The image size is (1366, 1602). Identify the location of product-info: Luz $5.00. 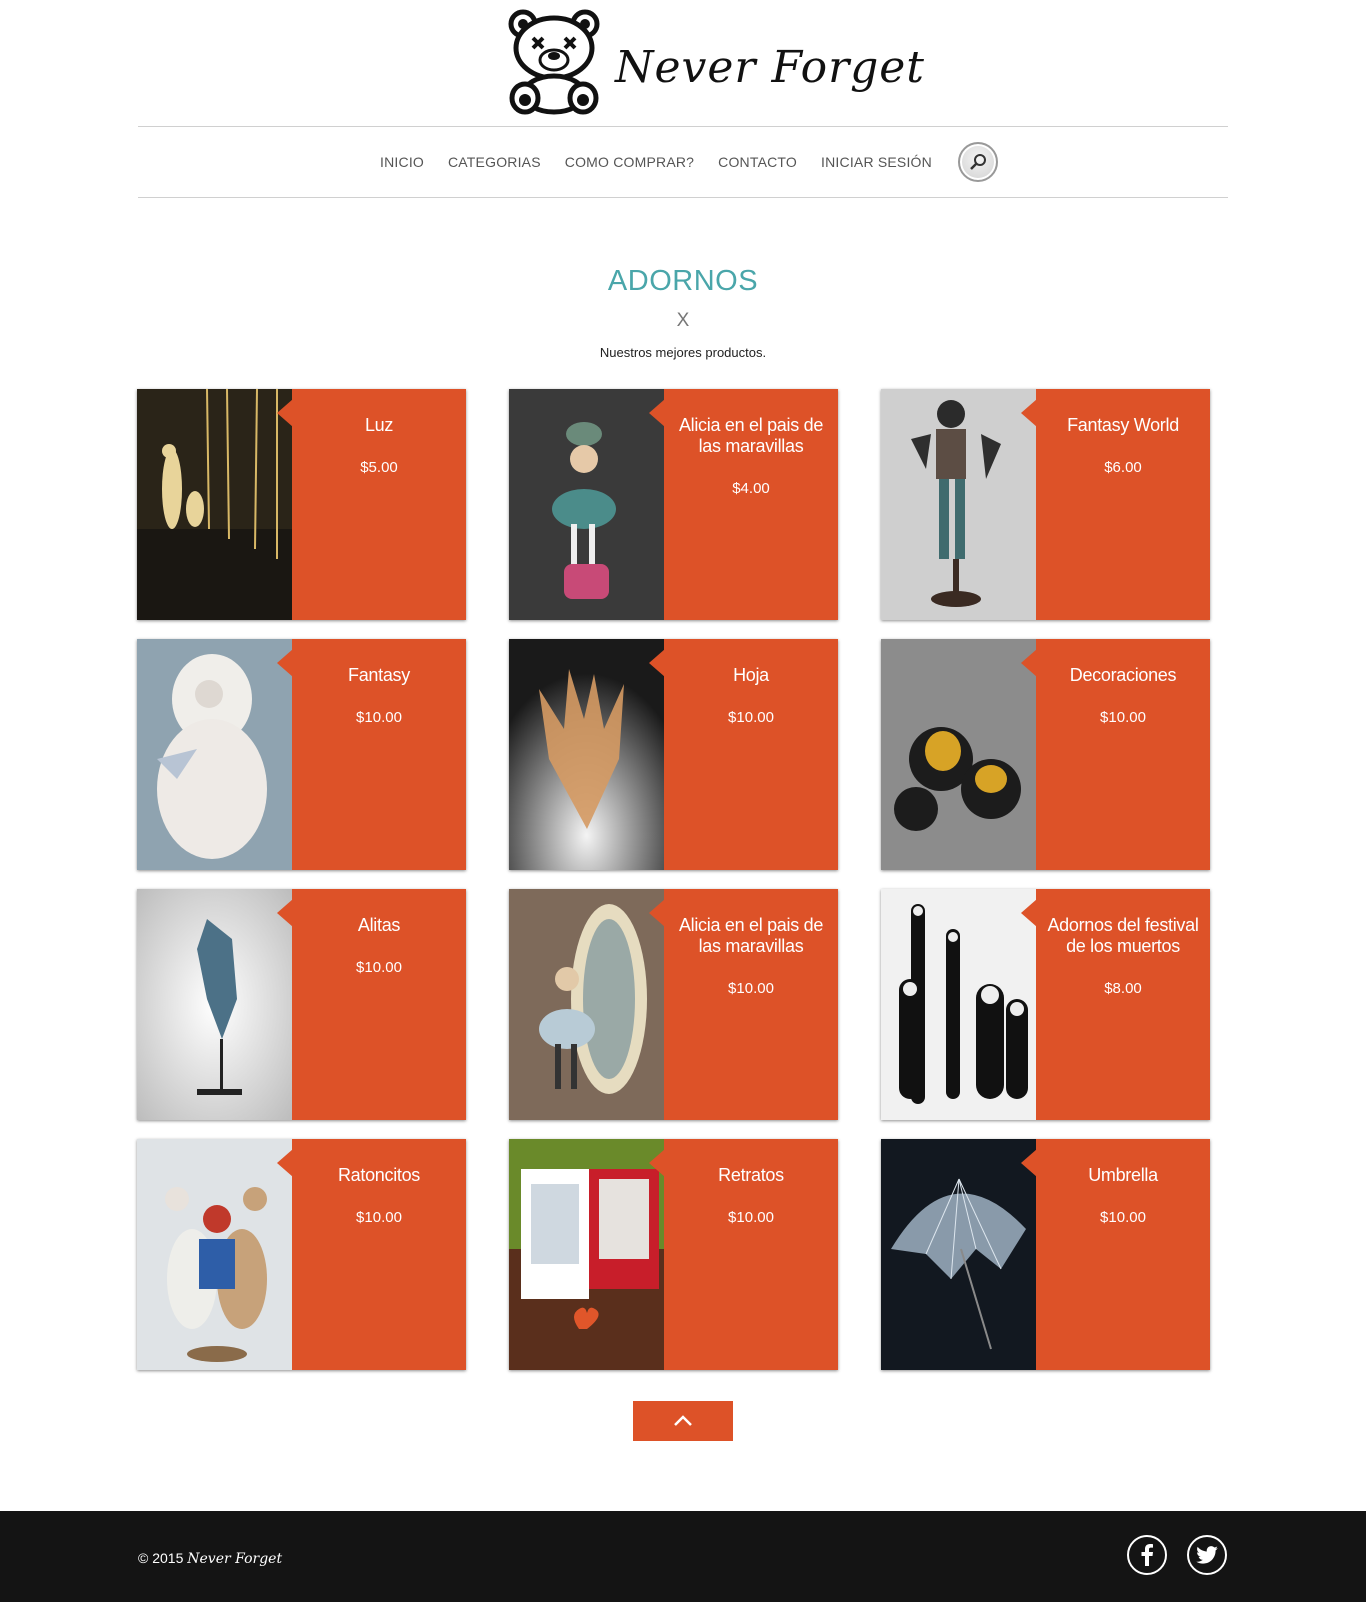
(379, 504).